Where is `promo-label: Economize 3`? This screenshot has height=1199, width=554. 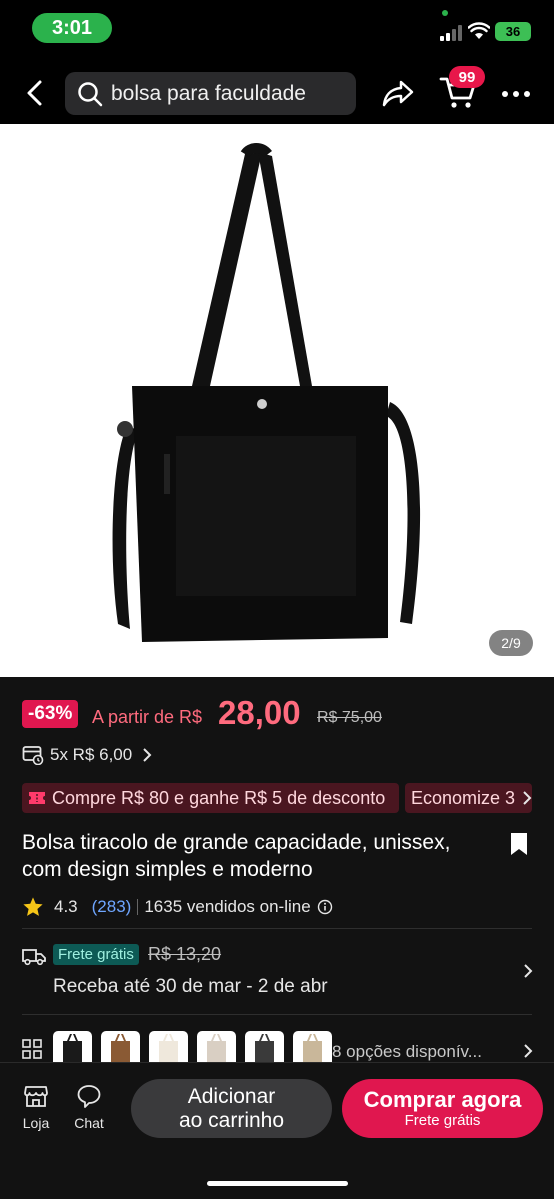 promo-label: Economize 3 is located at coordinates (463, 797).